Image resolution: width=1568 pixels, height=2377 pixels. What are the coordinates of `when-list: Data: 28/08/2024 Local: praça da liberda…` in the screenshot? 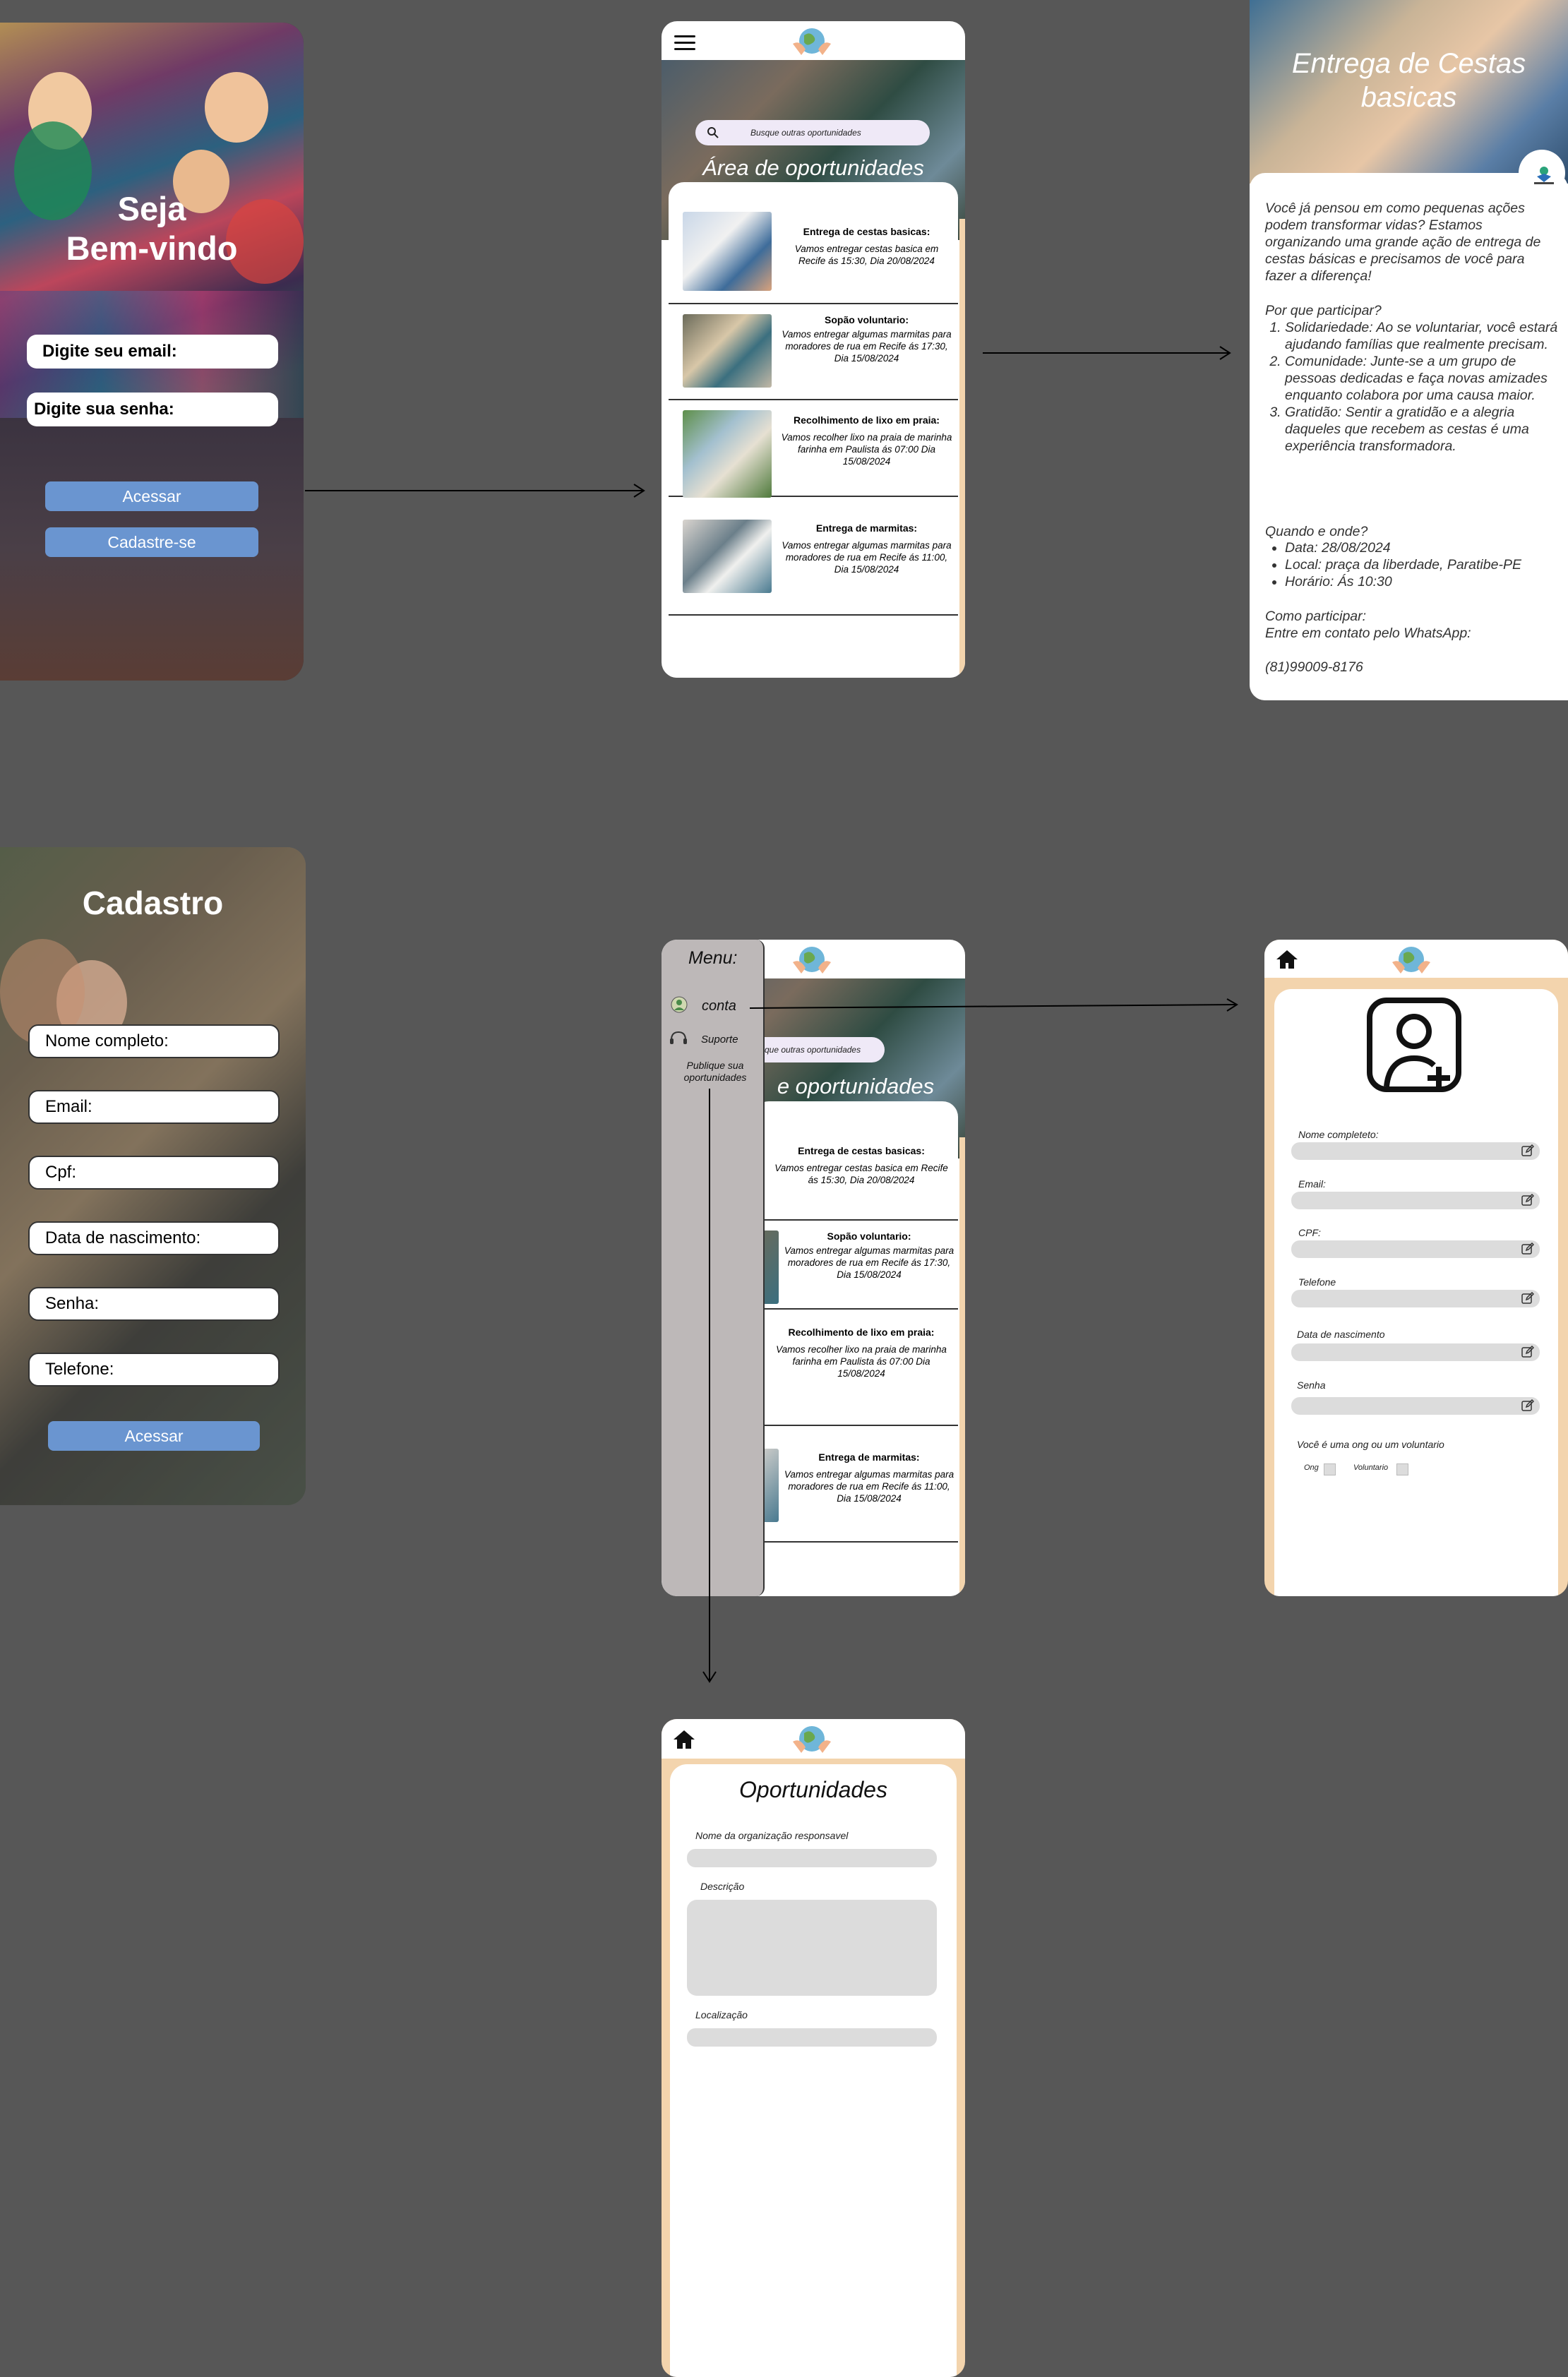 It's located at (1416, 564).